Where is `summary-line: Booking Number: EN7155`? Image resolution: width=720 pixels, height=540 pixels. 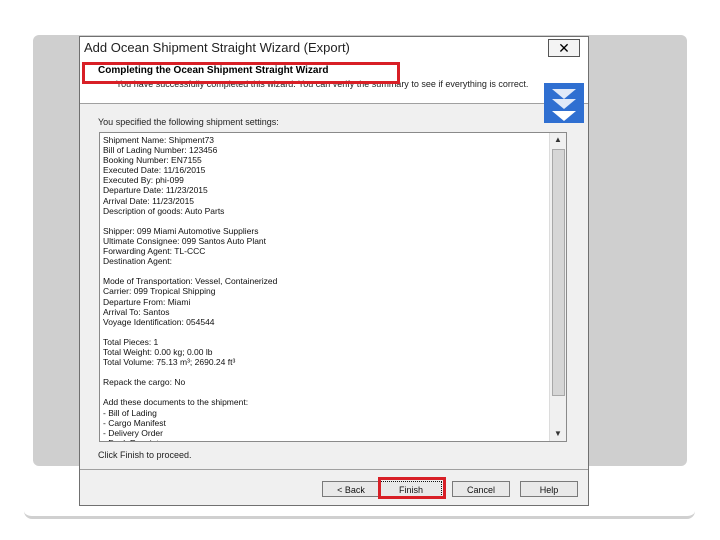
summary-line: Booking Number: EN7155 is located at coordinates (152, 160).